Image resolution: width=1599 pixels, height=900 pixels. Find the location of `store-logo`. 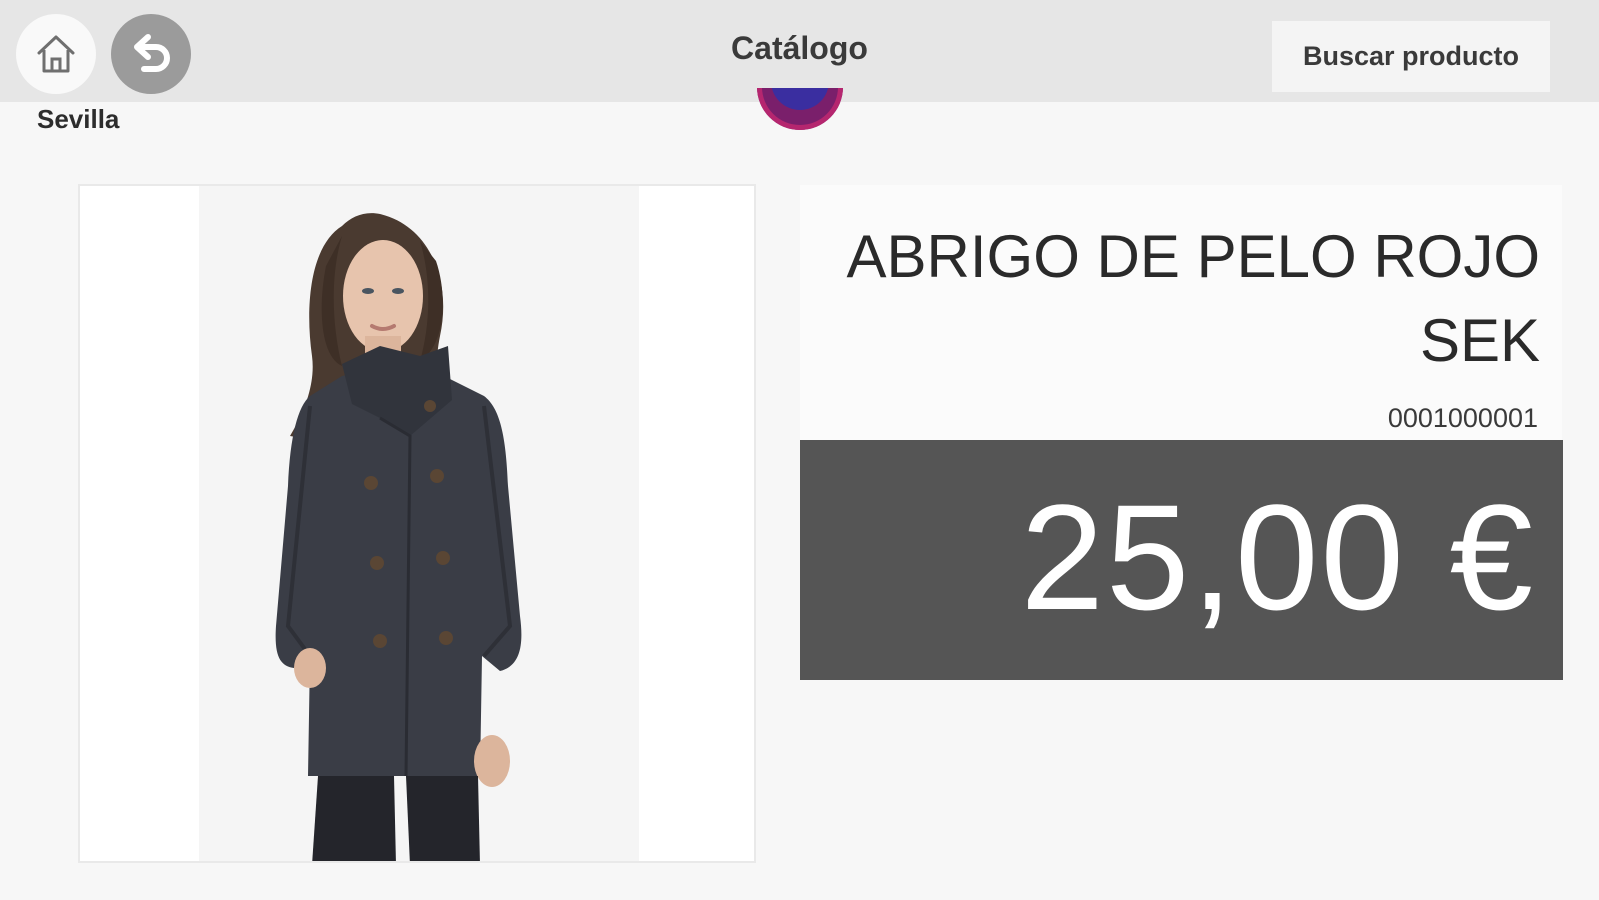

store-logo is located at coordinates (800, 111).